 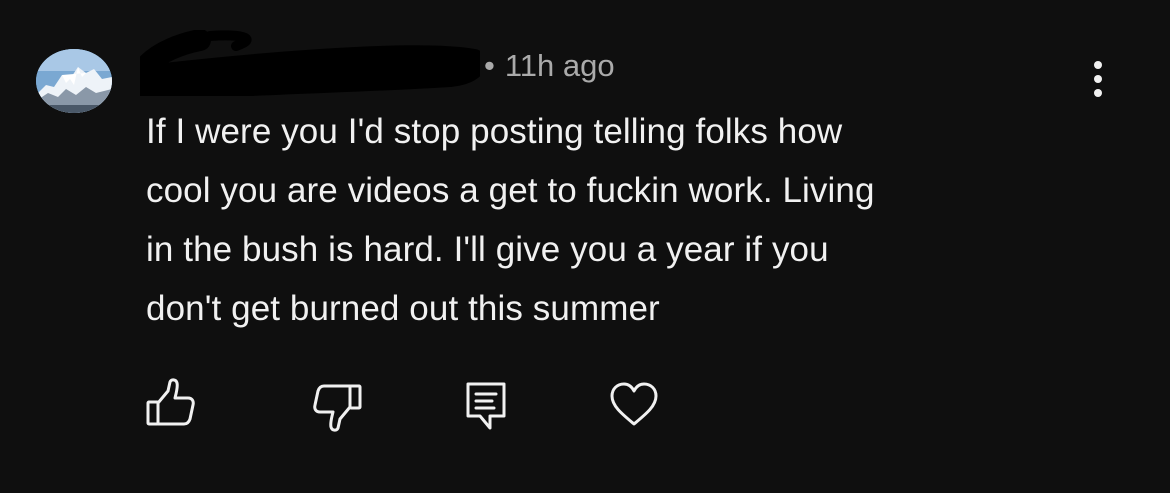 I want to click on heart-icon, so click(x=634, y=404).